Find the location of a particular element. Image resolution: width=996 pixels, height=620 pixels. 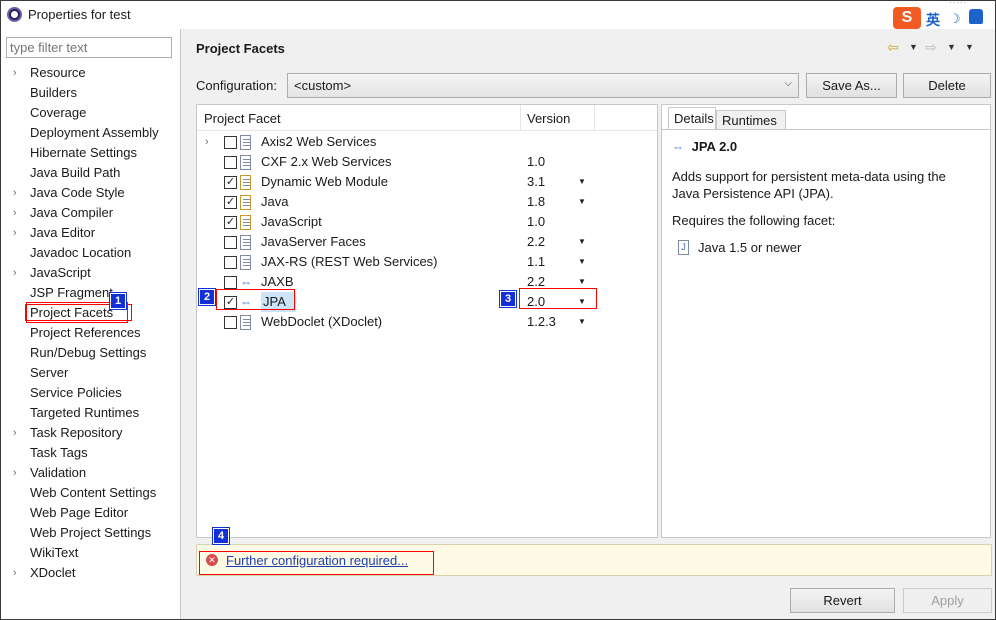

tree-item: › Task Repository is located at coordinates (91, 433).